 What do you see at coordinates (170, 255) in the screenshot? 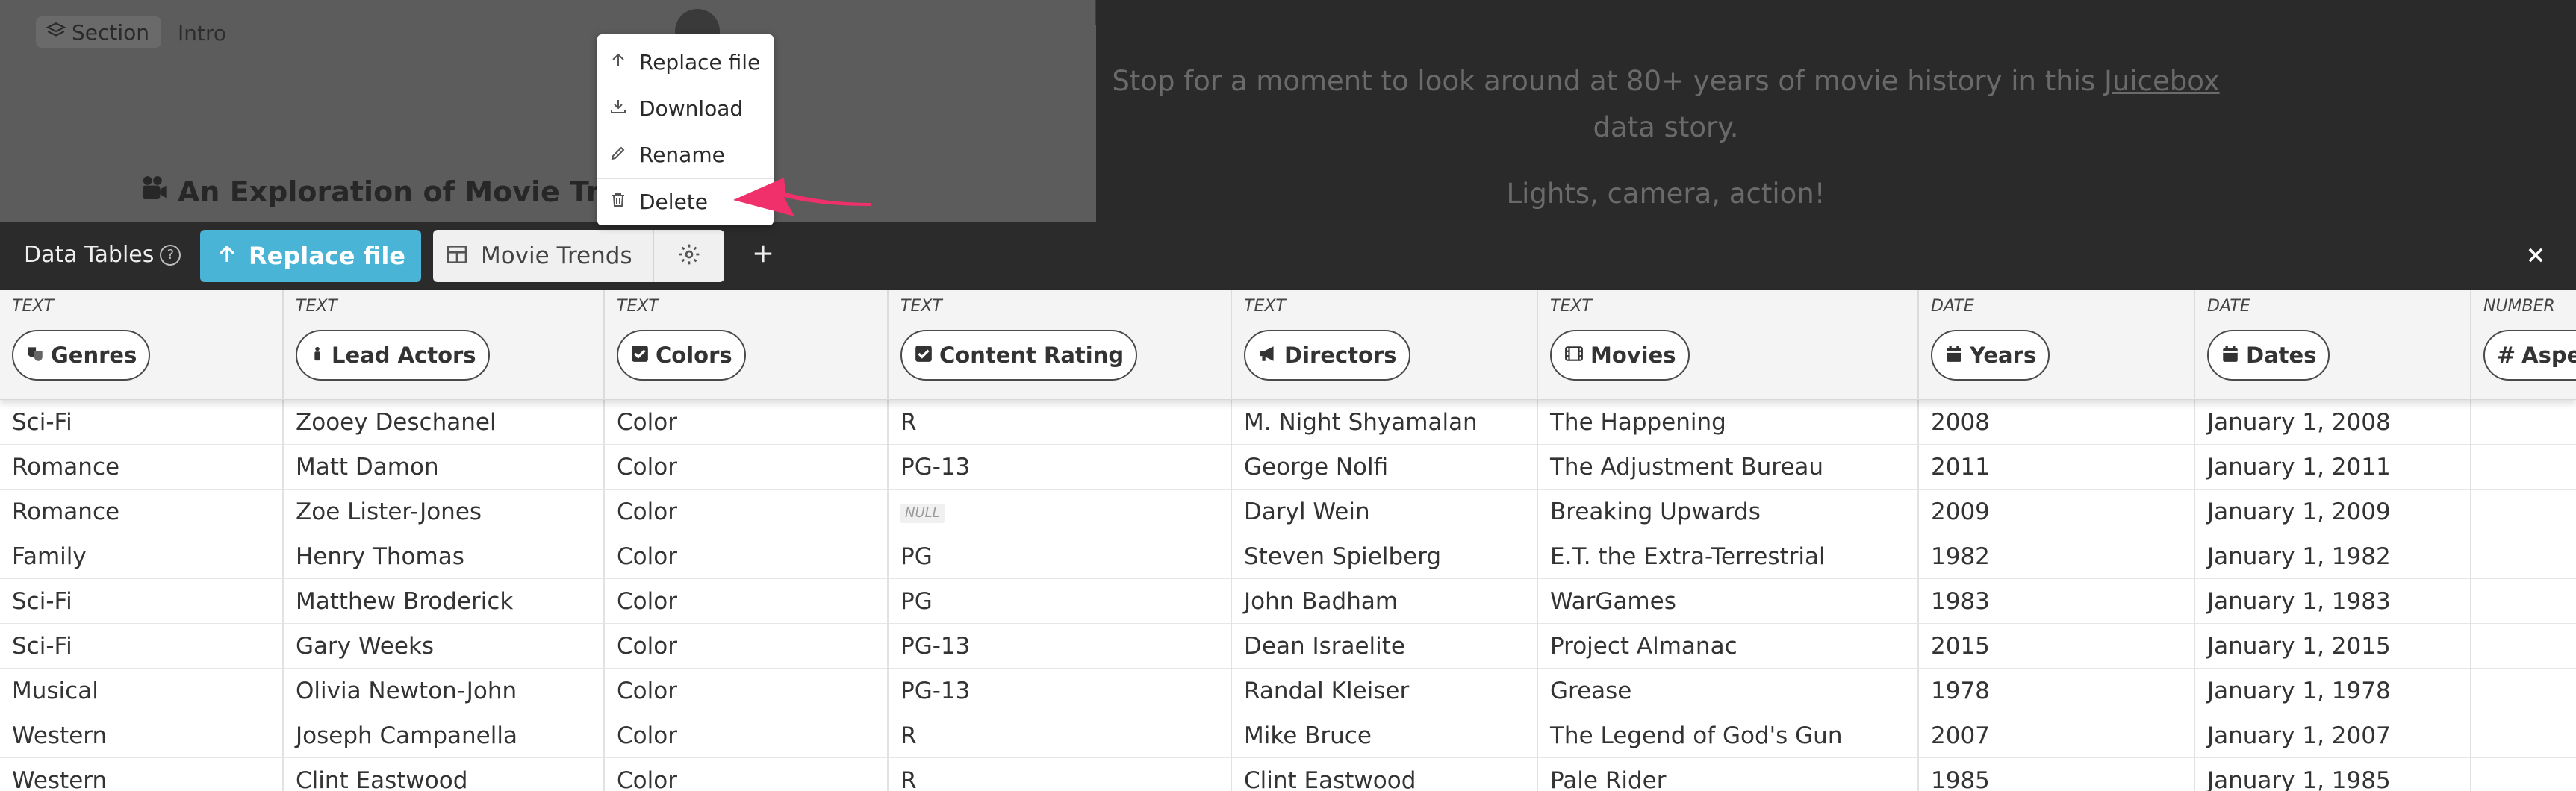
I see `help-icon: ?` at bounding box center [170, 255].